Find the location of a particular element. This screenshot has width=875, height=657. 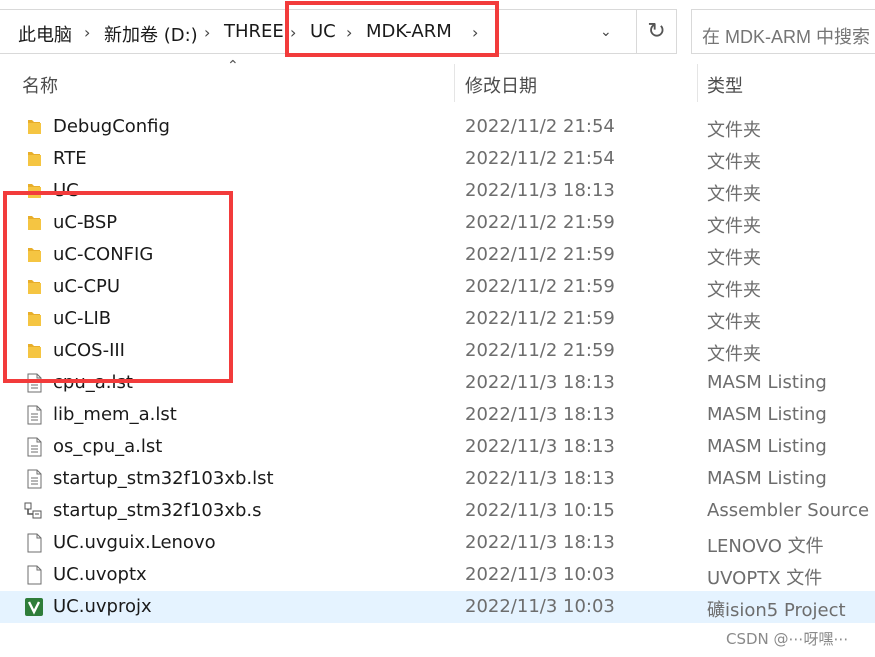

file-name: uC-LIB is located at coordinates (82, 318).